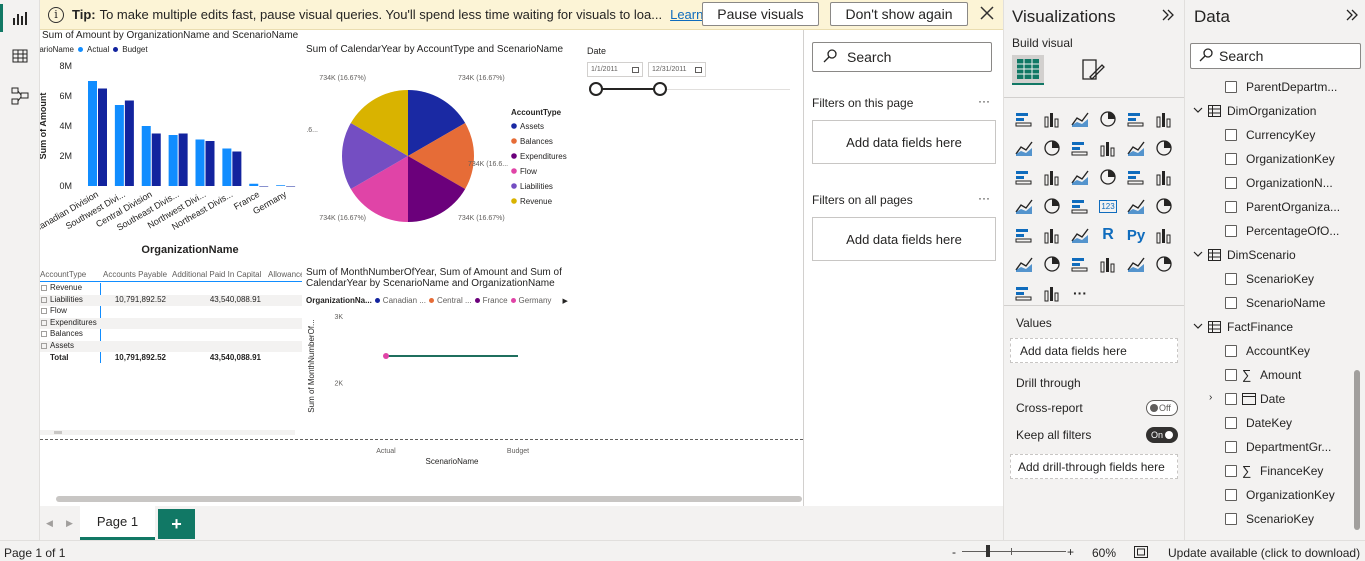 This screenshot has width=1365, height=561. Describe the element at coordinates (1162, 435) in the screenshot. I see `keep-filters-toggle: On` at that location.